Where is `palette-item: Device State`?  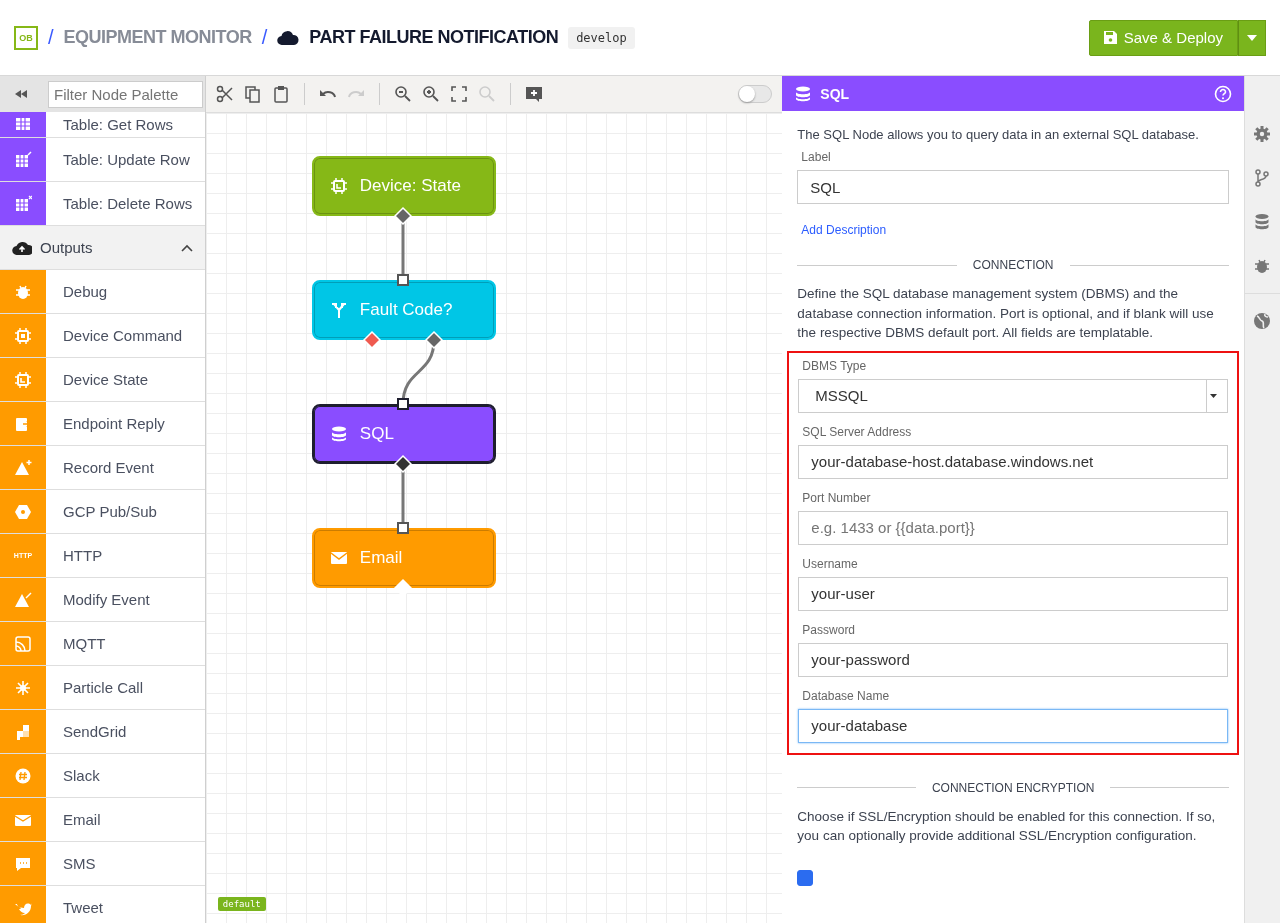 palette-item: Device State is located at coordinates (97, 379).